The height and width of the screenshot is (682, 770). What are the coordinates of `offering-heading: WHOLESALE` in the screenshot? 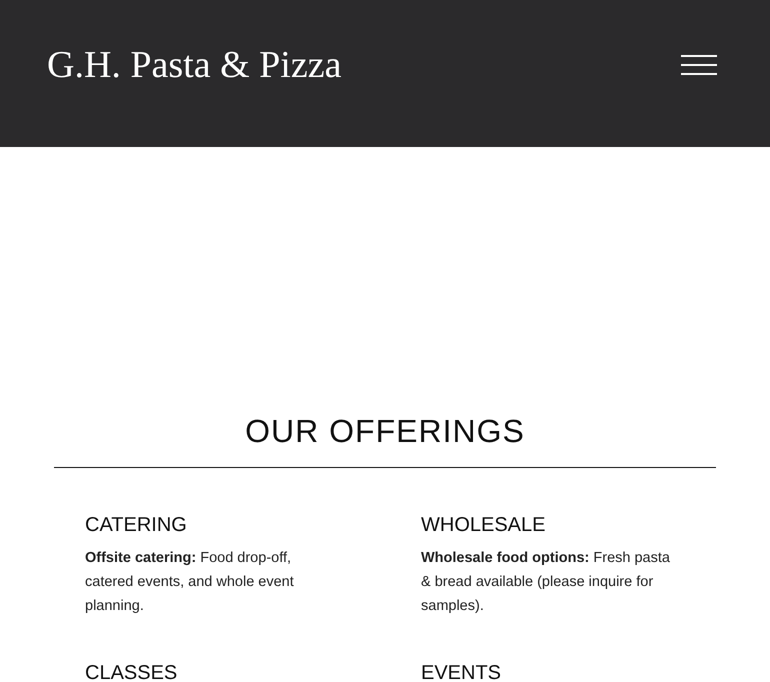 It's located at (483, 525).